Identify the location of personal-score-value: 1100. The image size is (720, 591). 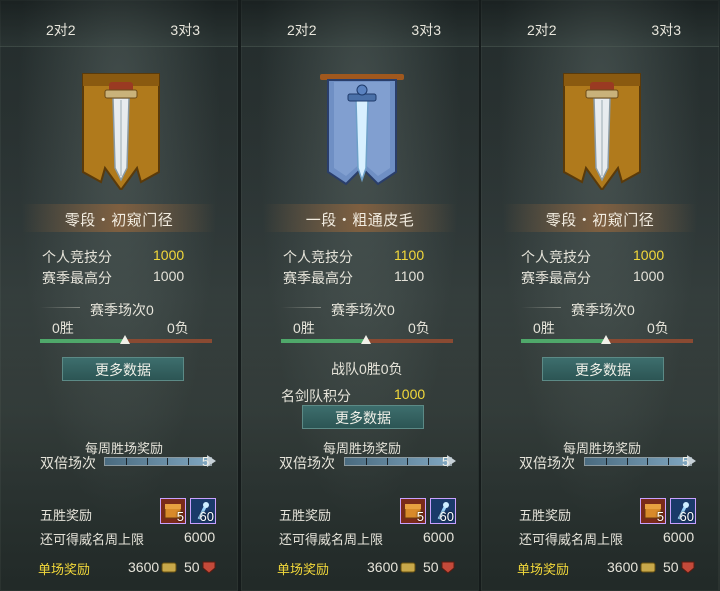
(409, 255).